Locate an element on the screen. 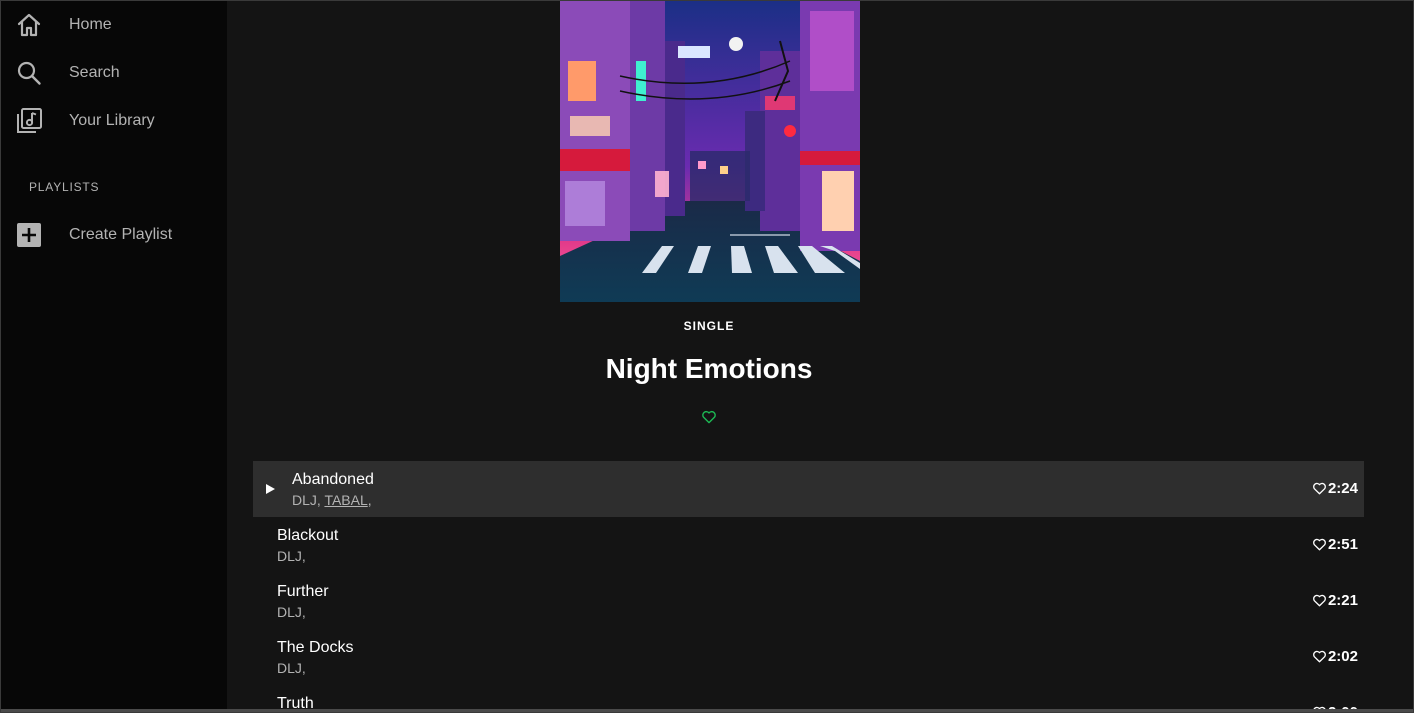 This screenshot has height=713, width=1414. bottom-edge-bar is located at coordinates (707, 710).